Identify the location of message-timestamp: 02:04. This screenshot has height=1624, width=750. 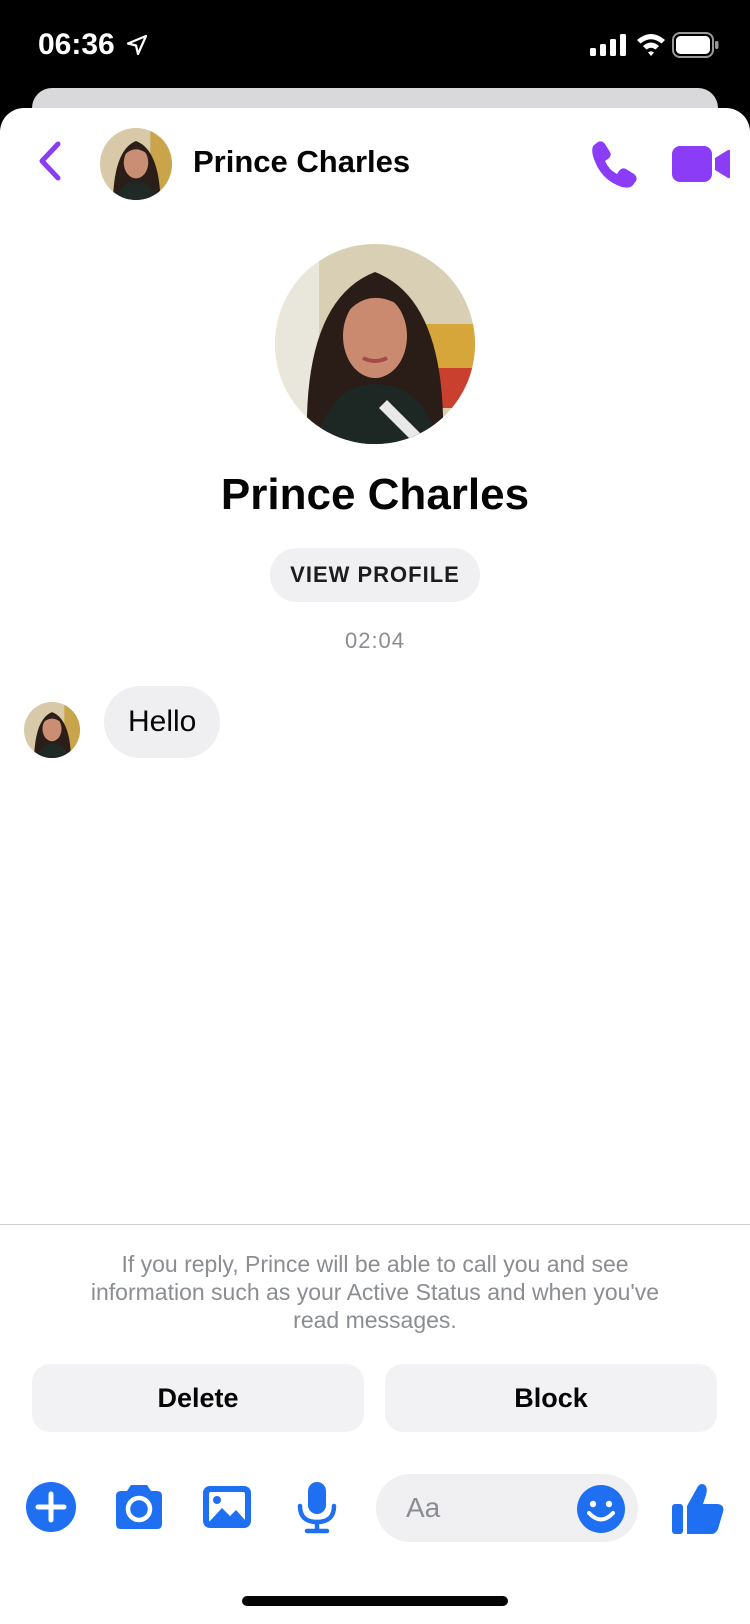
(375, 640).